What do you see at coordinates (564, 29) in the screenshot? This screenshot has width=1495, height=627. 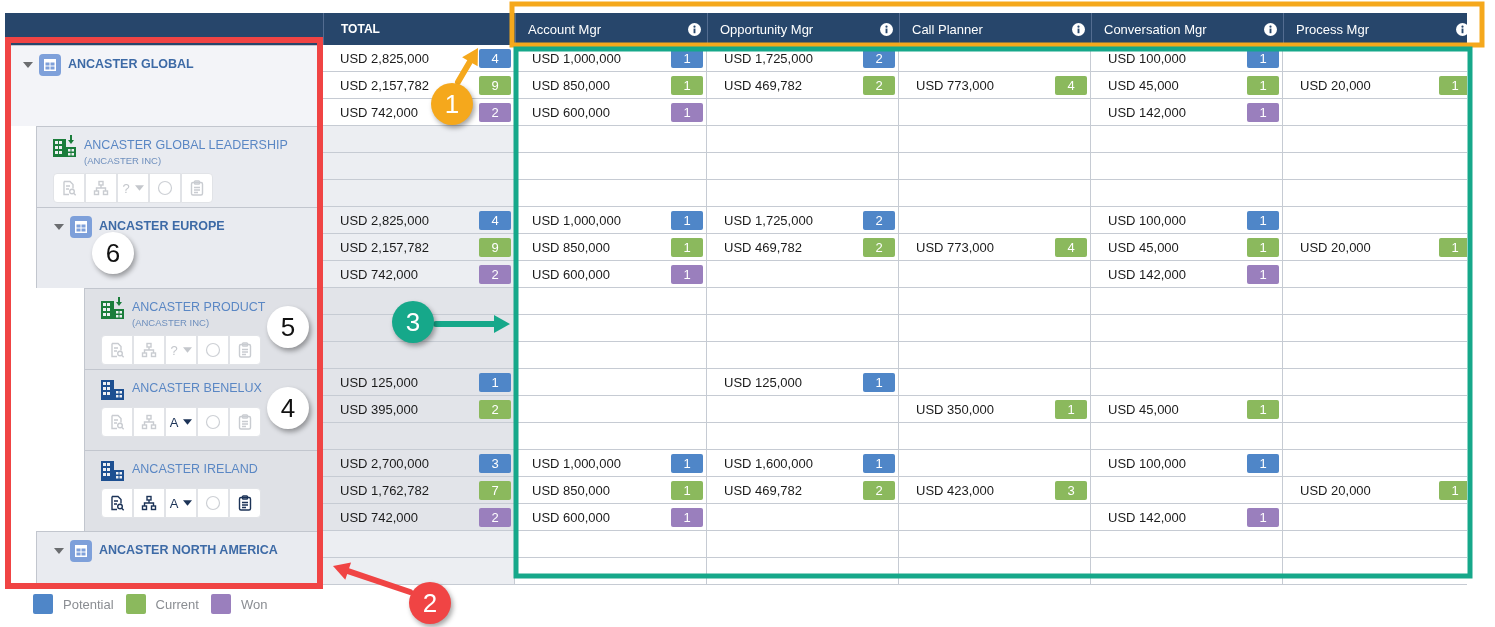 I see `column-header: Account Mgr` at bounding box center [564, 29].